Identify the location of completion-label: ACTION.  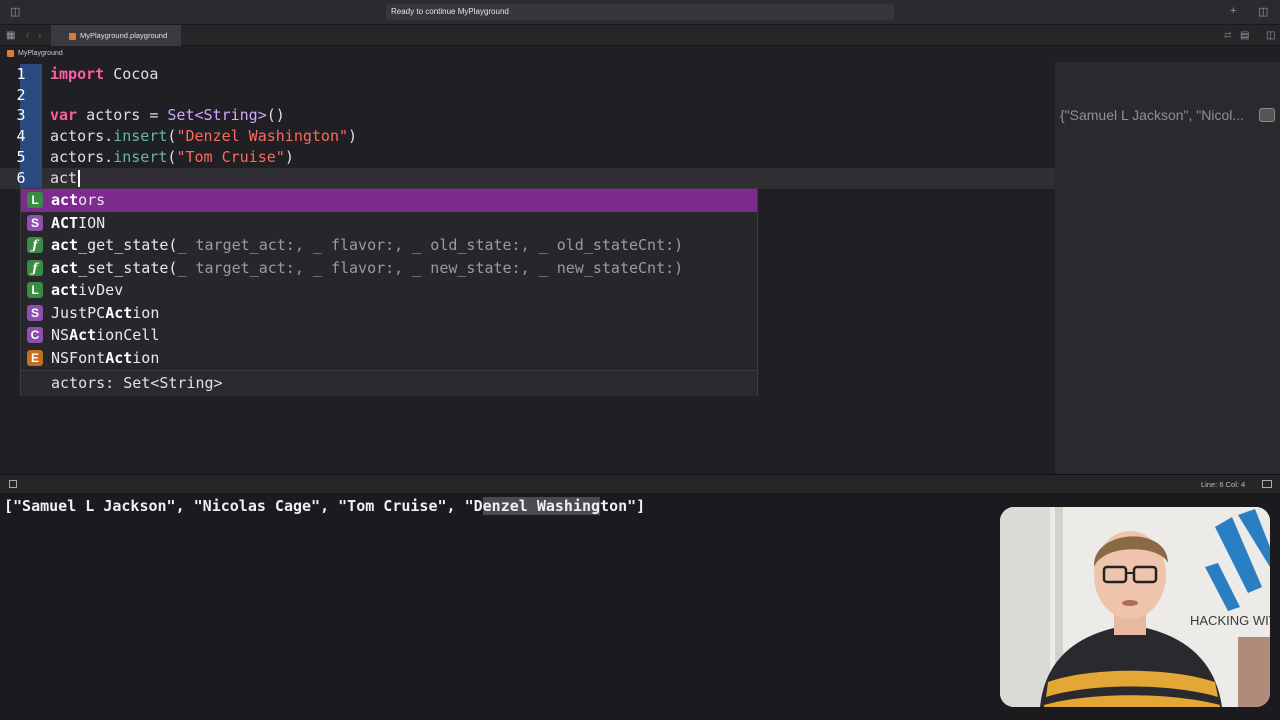
(78, 222).